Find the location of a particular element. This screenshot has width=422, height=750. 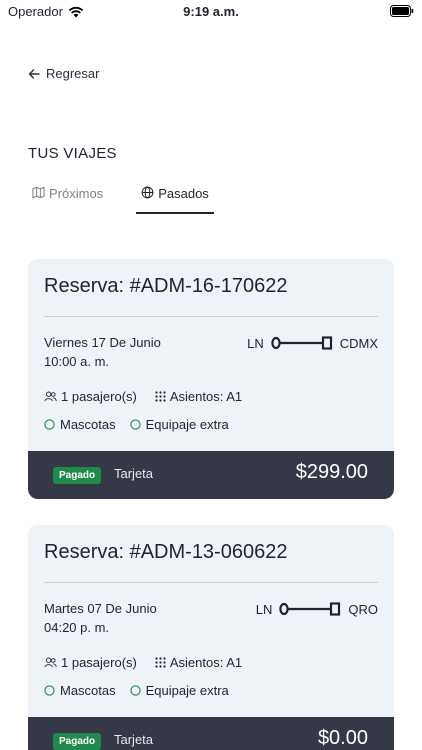

booking-amount: $299.00 is located at coordinates (331, 472).